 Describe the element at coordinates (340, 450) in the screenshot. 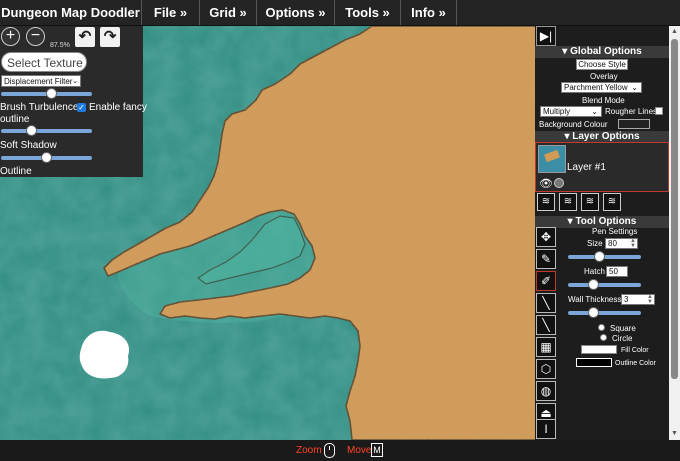

I see `status-bar: Zoom Move M` at that location.